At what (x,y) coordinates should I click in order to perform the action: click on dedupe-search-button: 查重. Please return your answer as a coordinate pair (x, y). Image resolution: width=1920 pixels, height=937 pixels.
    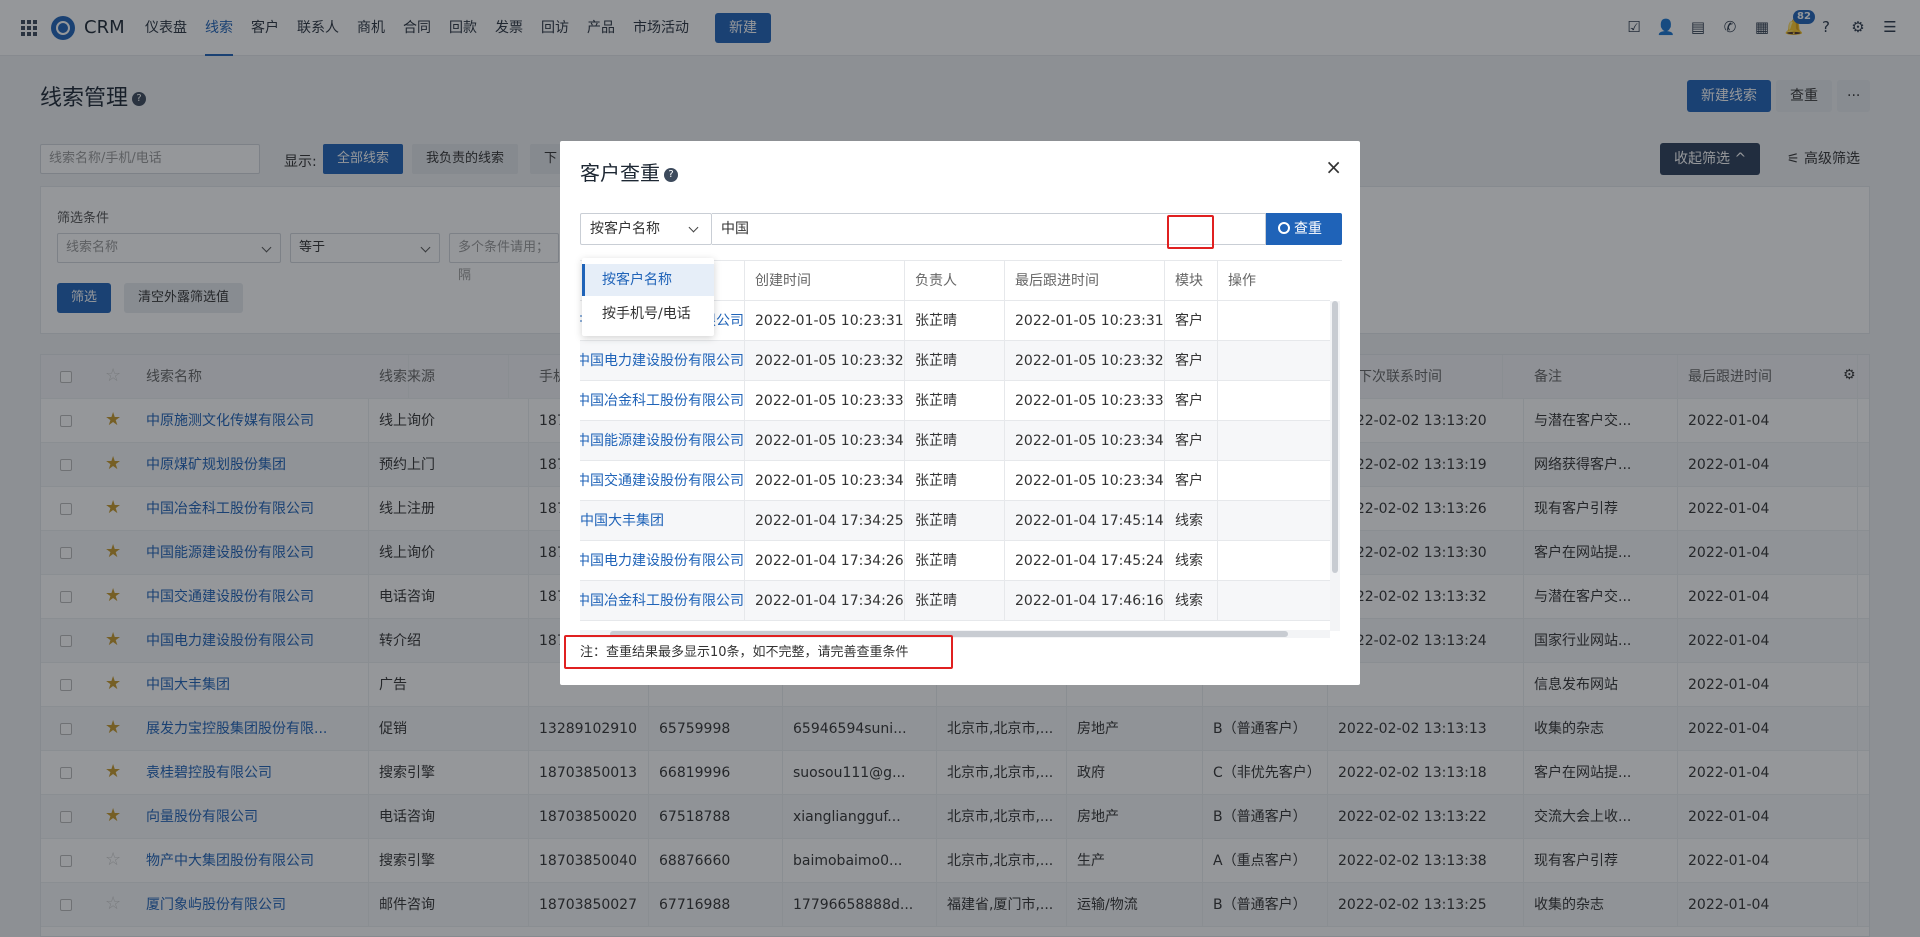
    Looking at the image, I should click on (1304, 229).